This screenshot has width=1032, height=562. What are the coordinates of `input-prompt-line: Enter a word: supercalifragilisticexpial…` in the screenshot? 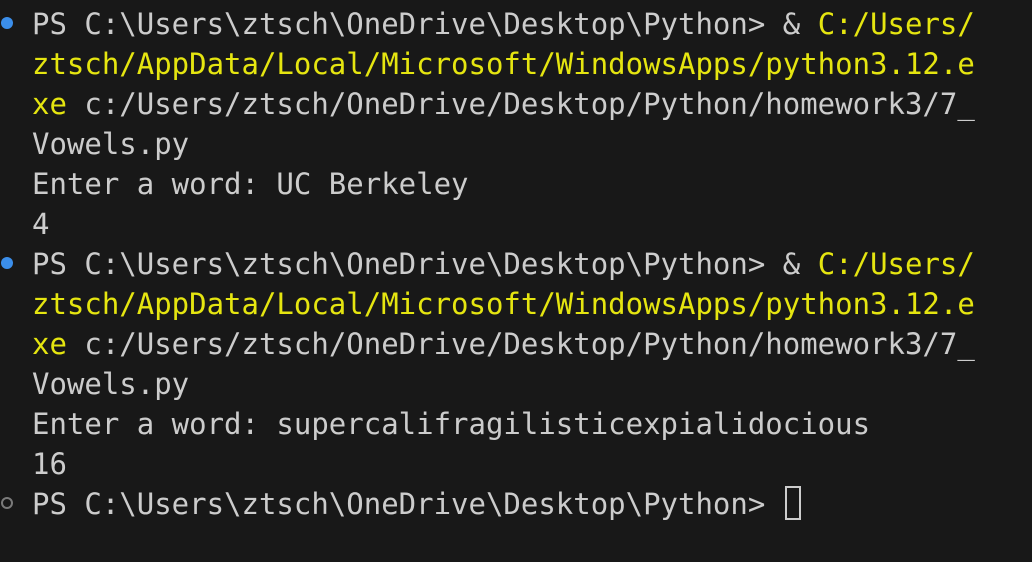 It's located at (451, 424).